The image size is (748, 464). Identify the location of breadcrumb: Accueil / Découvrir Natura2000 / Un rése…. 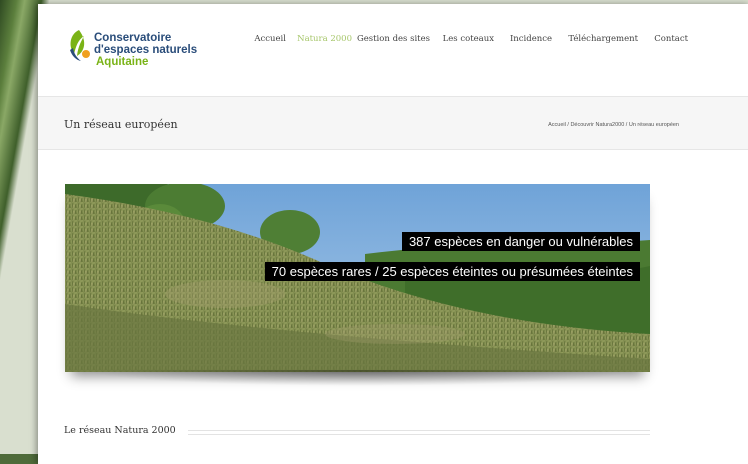
(613, 125).